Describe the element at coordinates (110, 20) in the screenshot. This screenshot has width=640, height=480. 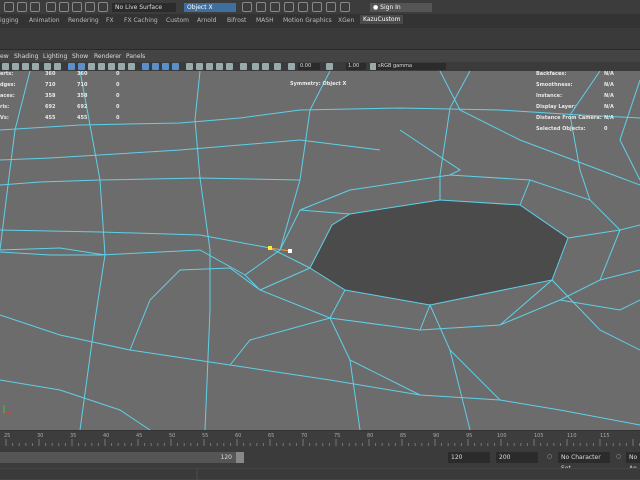
I see `tab-fx: FX` at that location.